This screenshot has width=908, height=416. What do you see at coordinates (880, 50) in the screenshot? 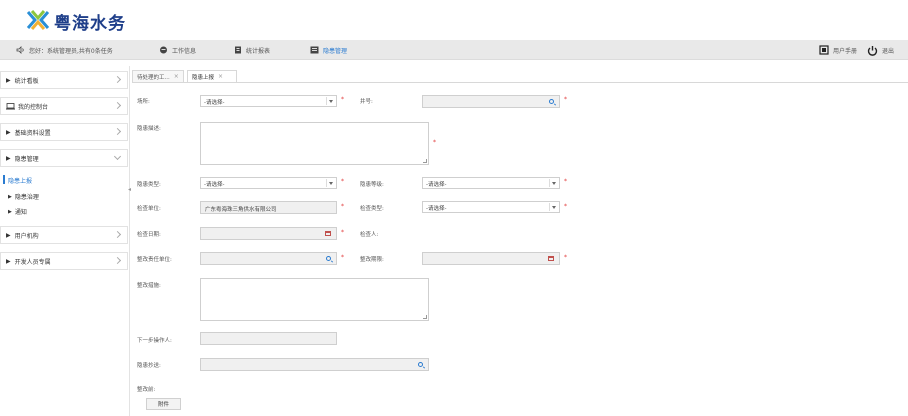
I see `logout-link: 退出` at bounding box center [880, 50].